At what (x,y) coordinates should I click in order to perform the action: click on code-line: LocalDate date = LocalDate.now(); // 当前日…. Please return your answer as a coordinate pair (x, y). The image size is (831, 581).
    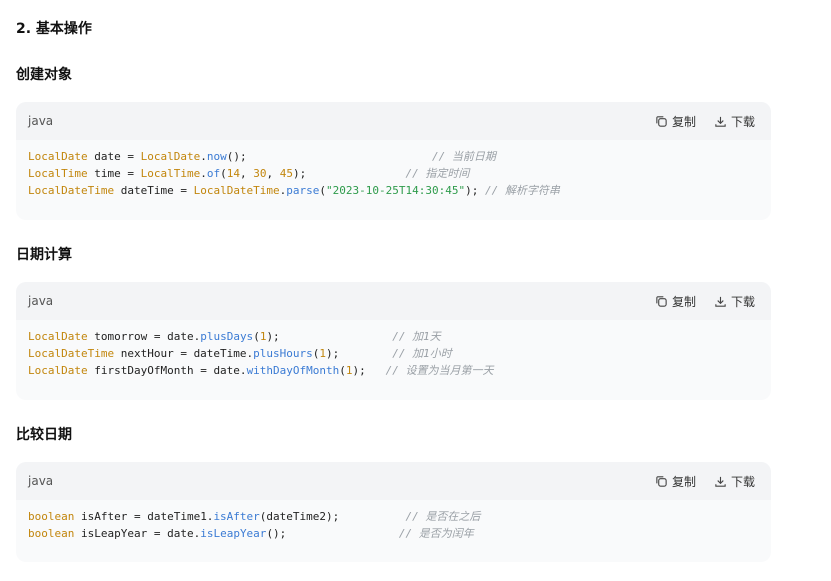
    Looking at the image, I should click on (393, 156).